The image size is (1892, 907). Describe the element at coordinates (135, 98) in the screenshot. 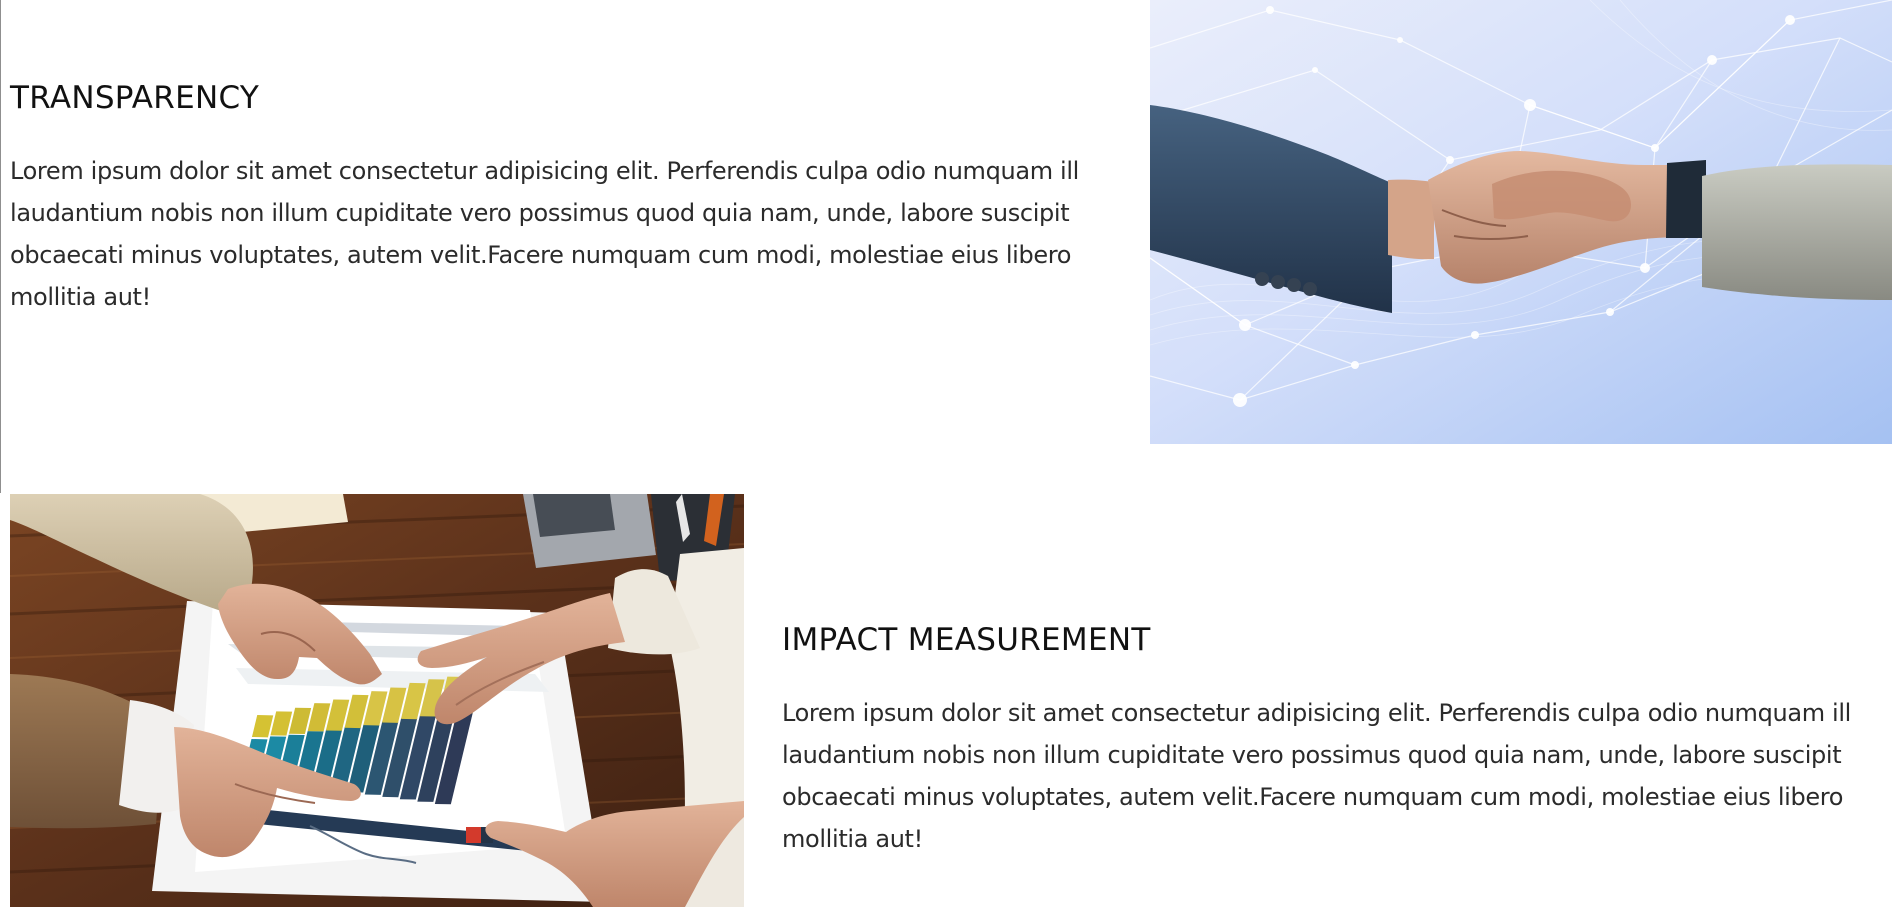

I see `transparency-heading: TRANSPARENCY` at that location.